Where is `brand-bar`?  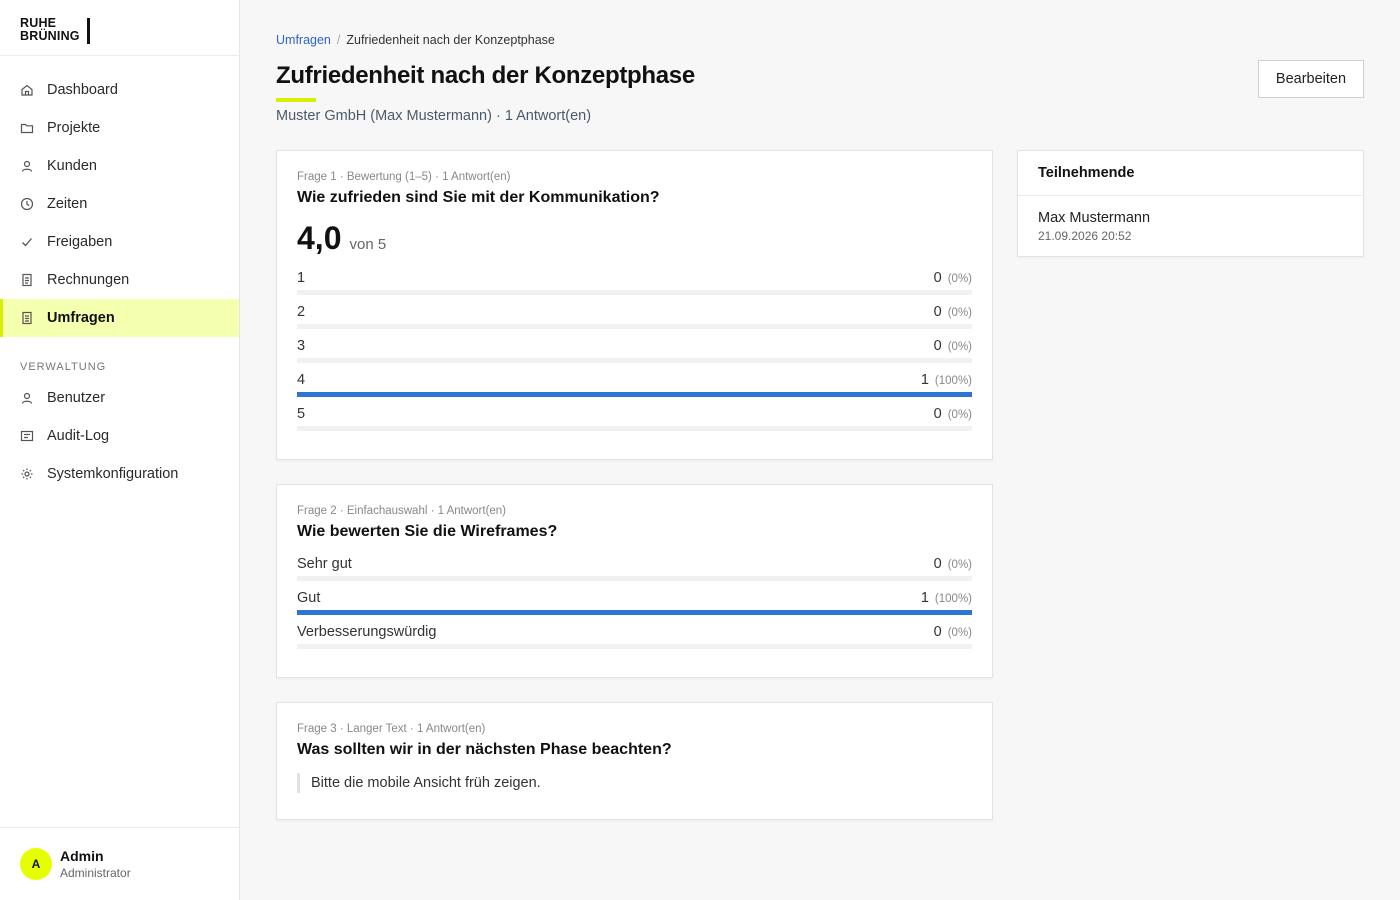
brand-bar is located at coordinates (88, 31).